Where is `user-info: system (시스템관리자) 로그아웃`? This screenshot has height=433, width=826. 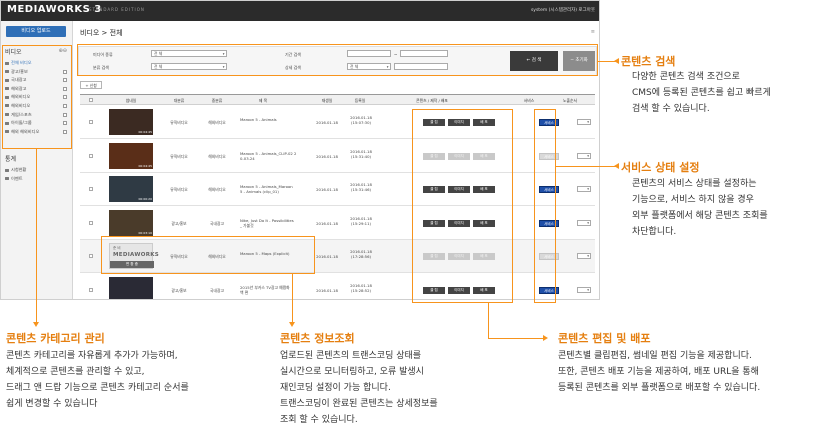
user-info: system (시스템관리자) 로그아웃 is located at coordinates (563, 10).